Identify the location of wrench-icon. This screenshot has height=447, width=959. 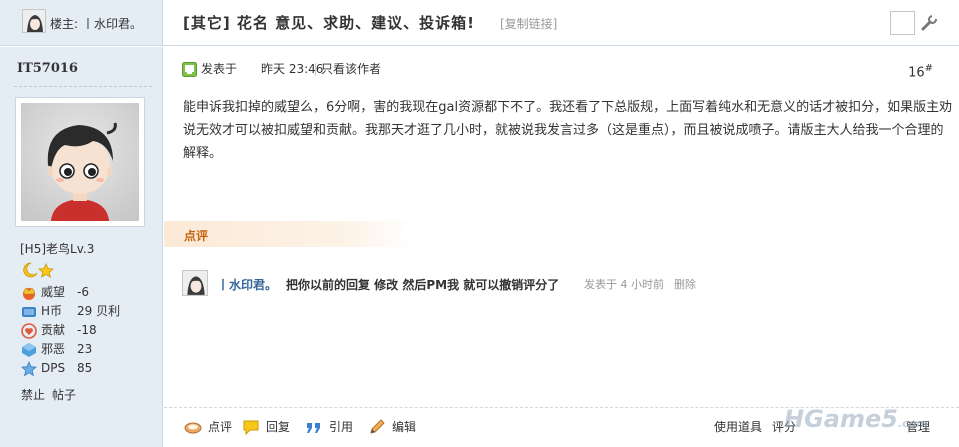
(929, 23).